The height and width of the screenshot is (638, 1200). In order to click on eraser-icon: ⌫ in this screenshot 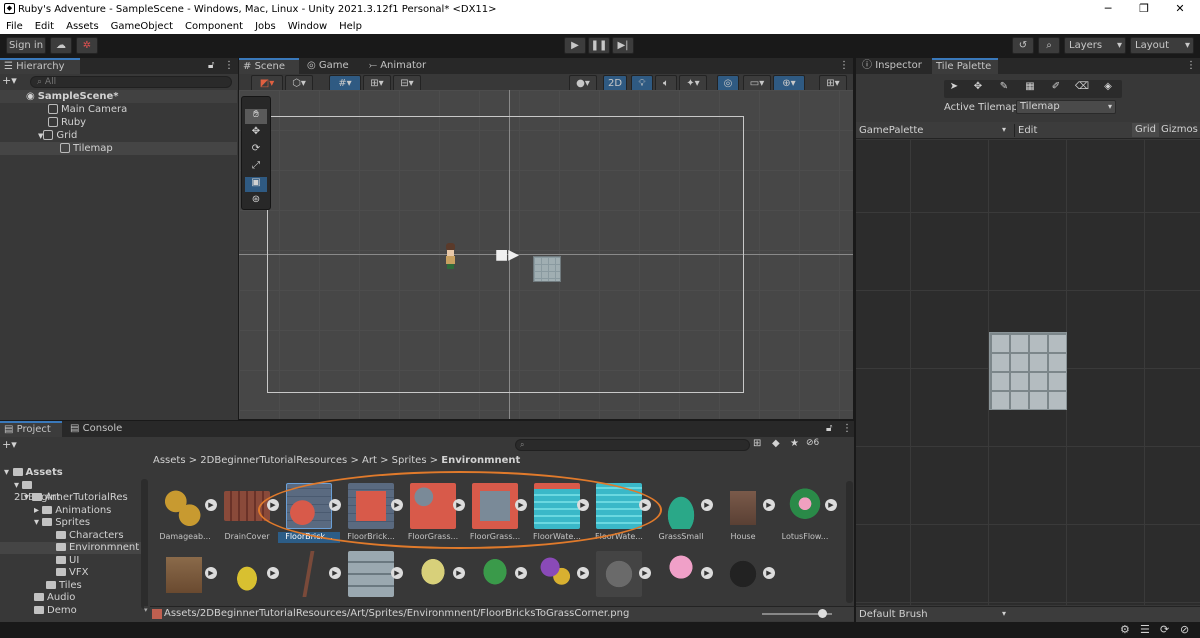, I will do `click(1082, 86)`.